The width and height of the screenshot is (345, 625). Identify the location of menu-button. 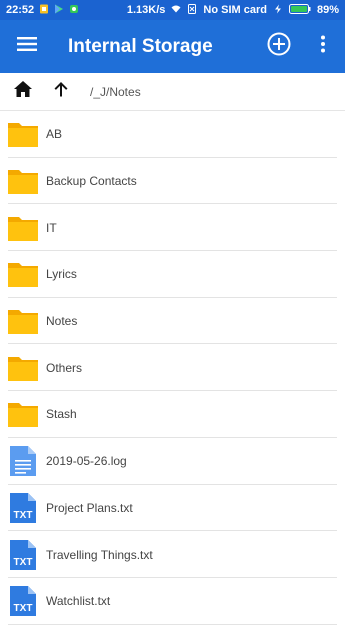
(27, 46).